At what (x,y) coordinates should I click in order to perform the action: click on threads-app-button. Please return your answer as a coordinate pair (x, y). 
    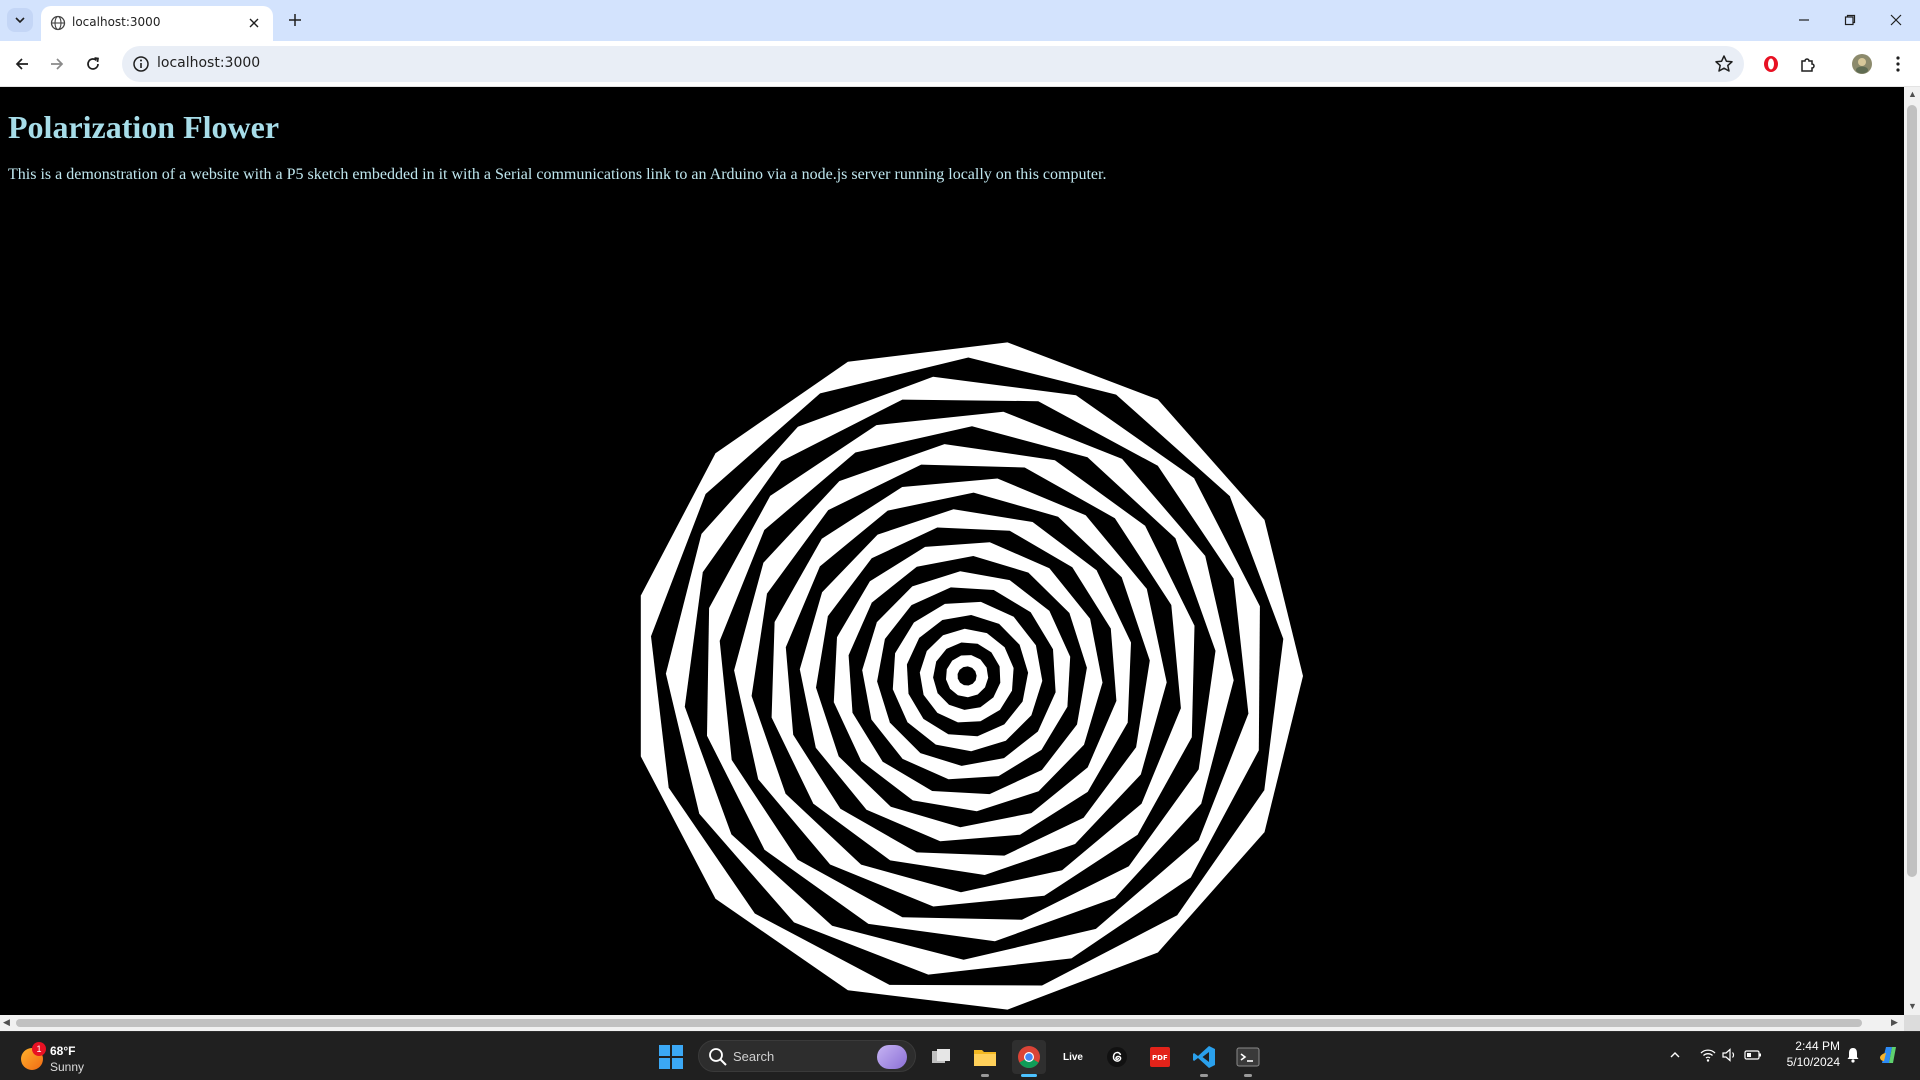
    Looking at the image, I should click on (1117, 1057).